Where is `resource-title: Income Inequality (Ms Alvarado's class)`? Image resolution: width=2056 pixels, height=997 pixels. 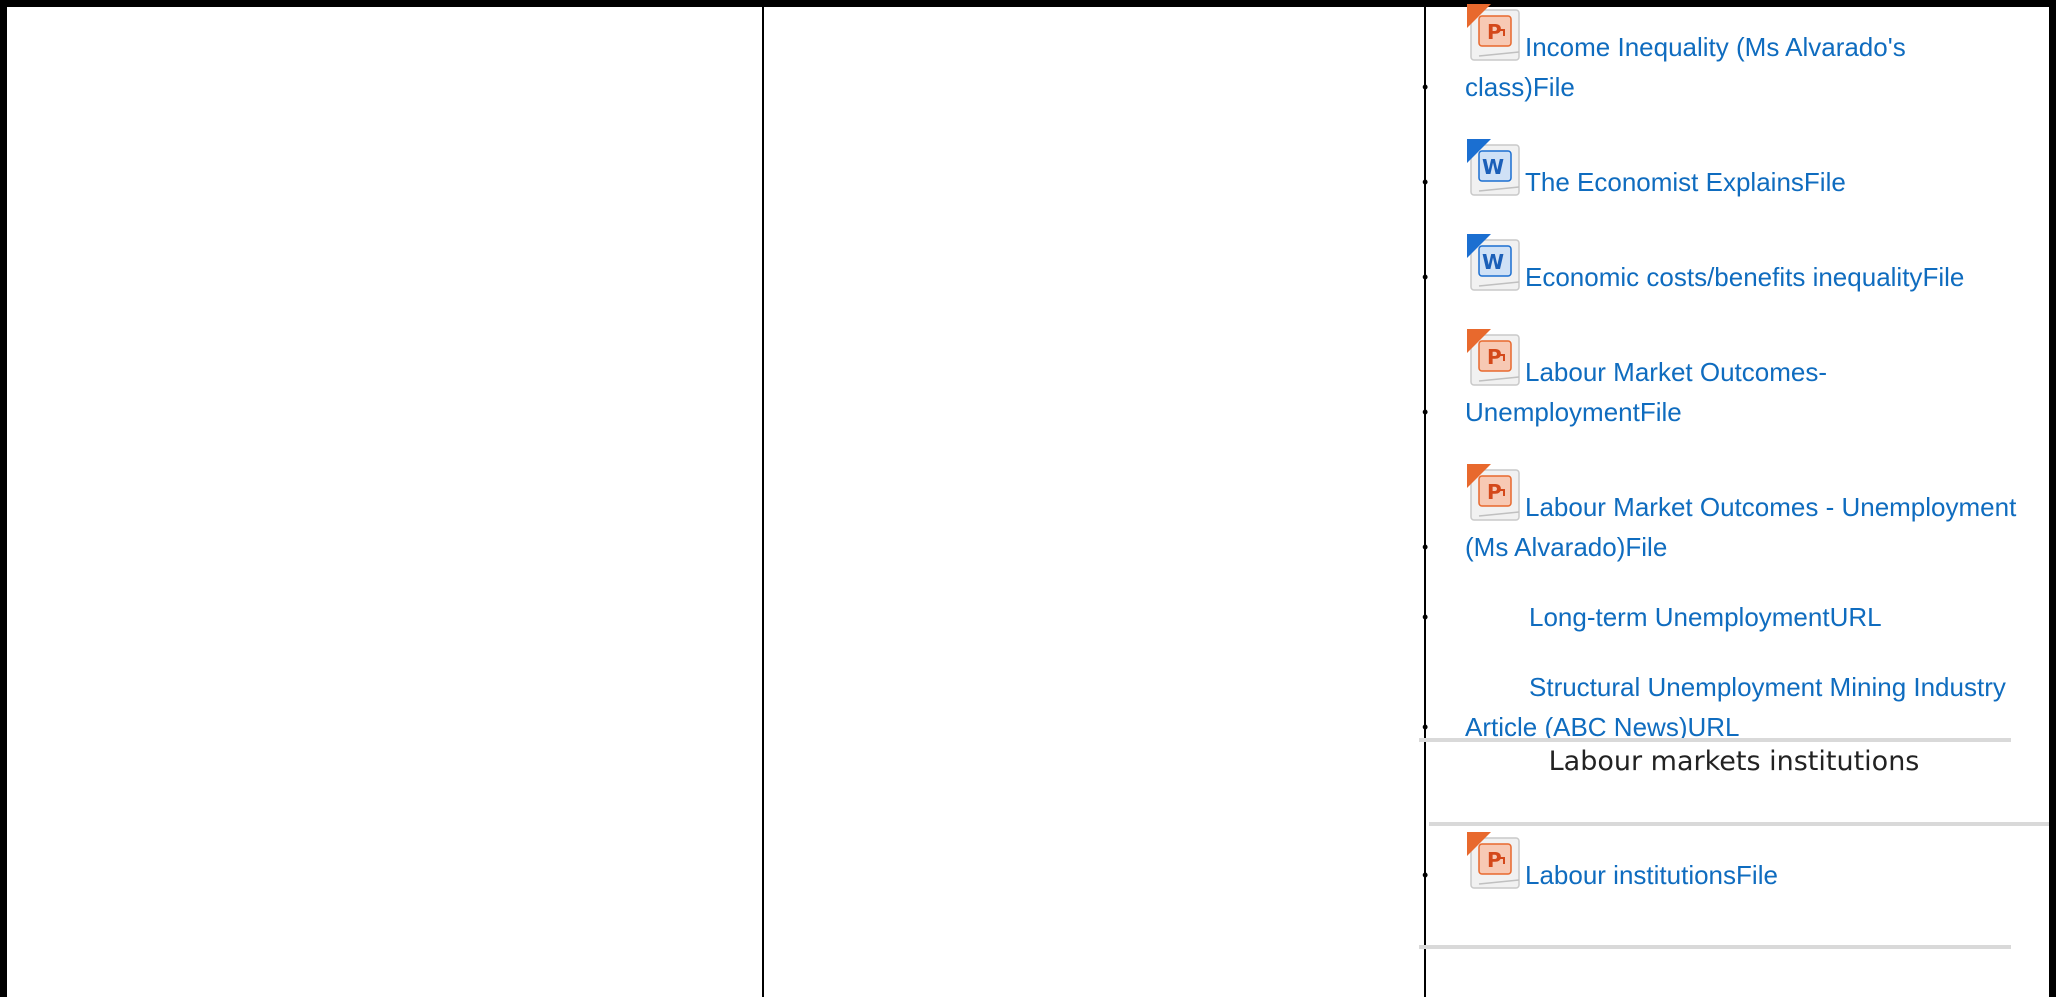 resource-title: Income Inequality (Ms Alvarado's class) is located at coordinates (1685, 67).